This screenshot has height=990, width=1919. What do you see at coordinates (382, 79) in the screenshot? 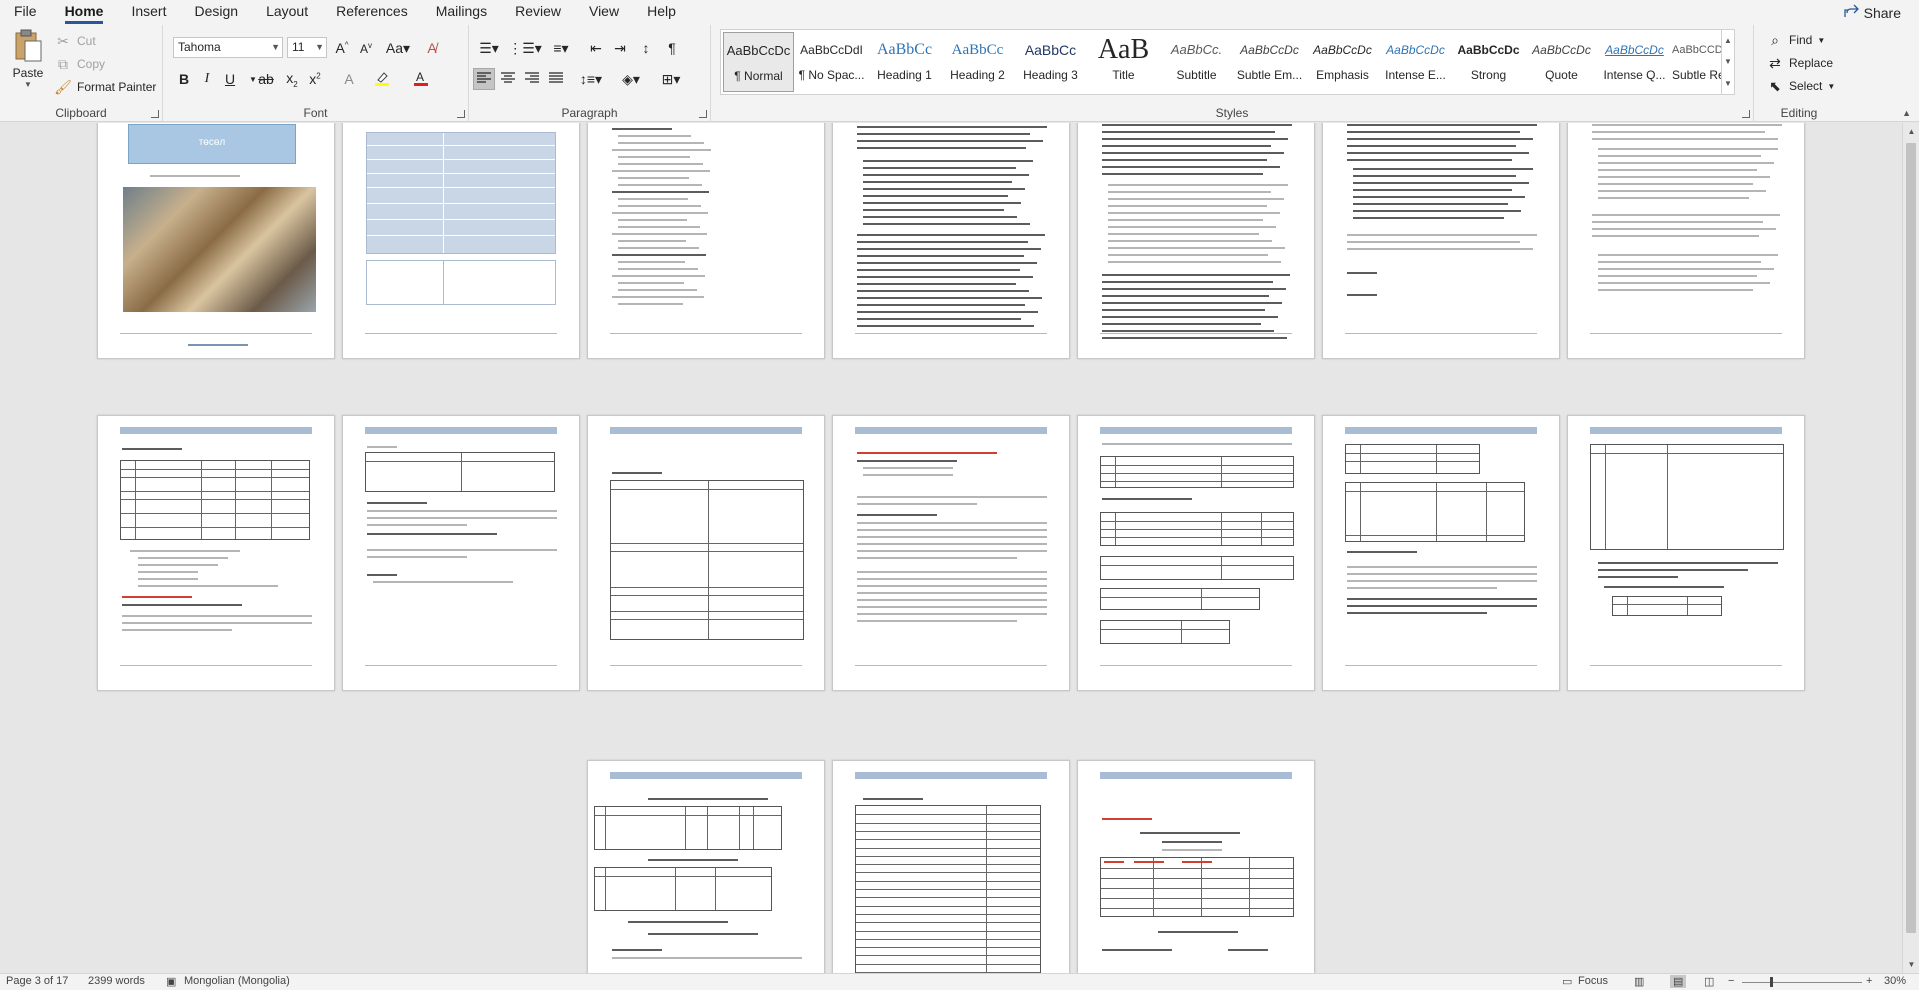
I see `highlight-button` at bounding box center [382, 79].